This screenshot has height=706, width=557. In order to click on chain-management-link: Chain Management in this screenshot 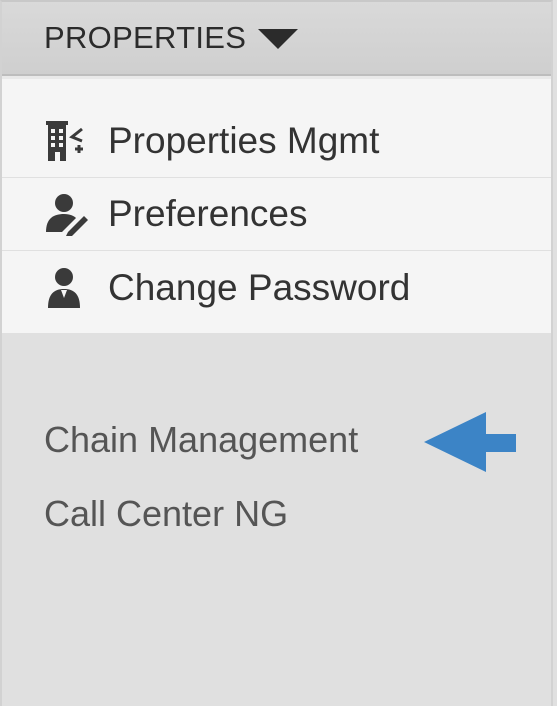, I will do `click(201, 440)`.